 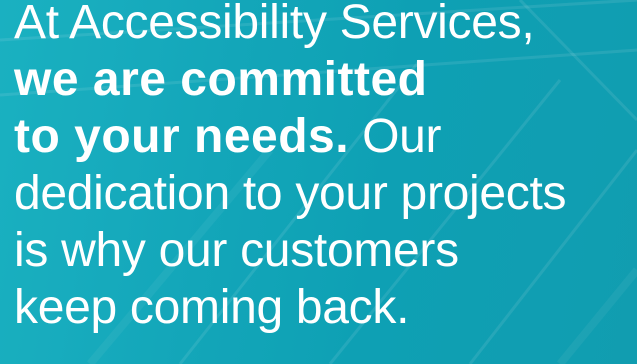 I want to click on headline-line-6: keep coming back., so click(x=212, y=307).